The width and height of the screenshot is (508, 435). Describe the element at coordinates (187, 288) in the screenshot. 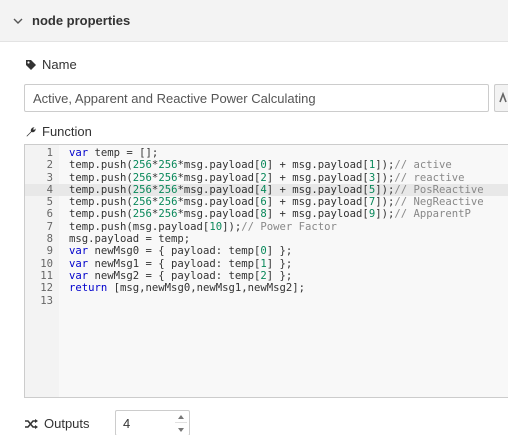

I see `code-text: return [msg,newMsg0,newMsg1,newMsg2];` at that location.